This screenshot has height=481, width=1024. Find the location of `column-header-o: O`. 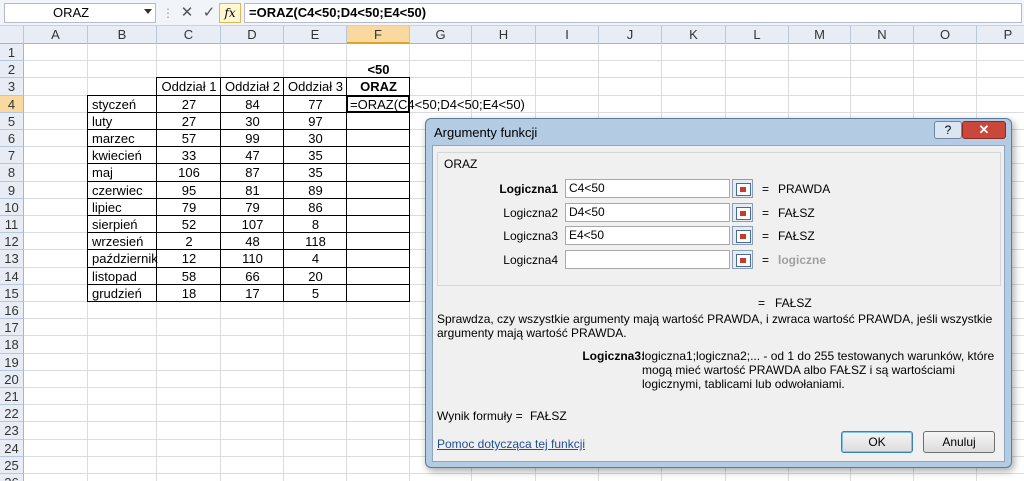

column-header-o: O is located at coordinates (945, 35).